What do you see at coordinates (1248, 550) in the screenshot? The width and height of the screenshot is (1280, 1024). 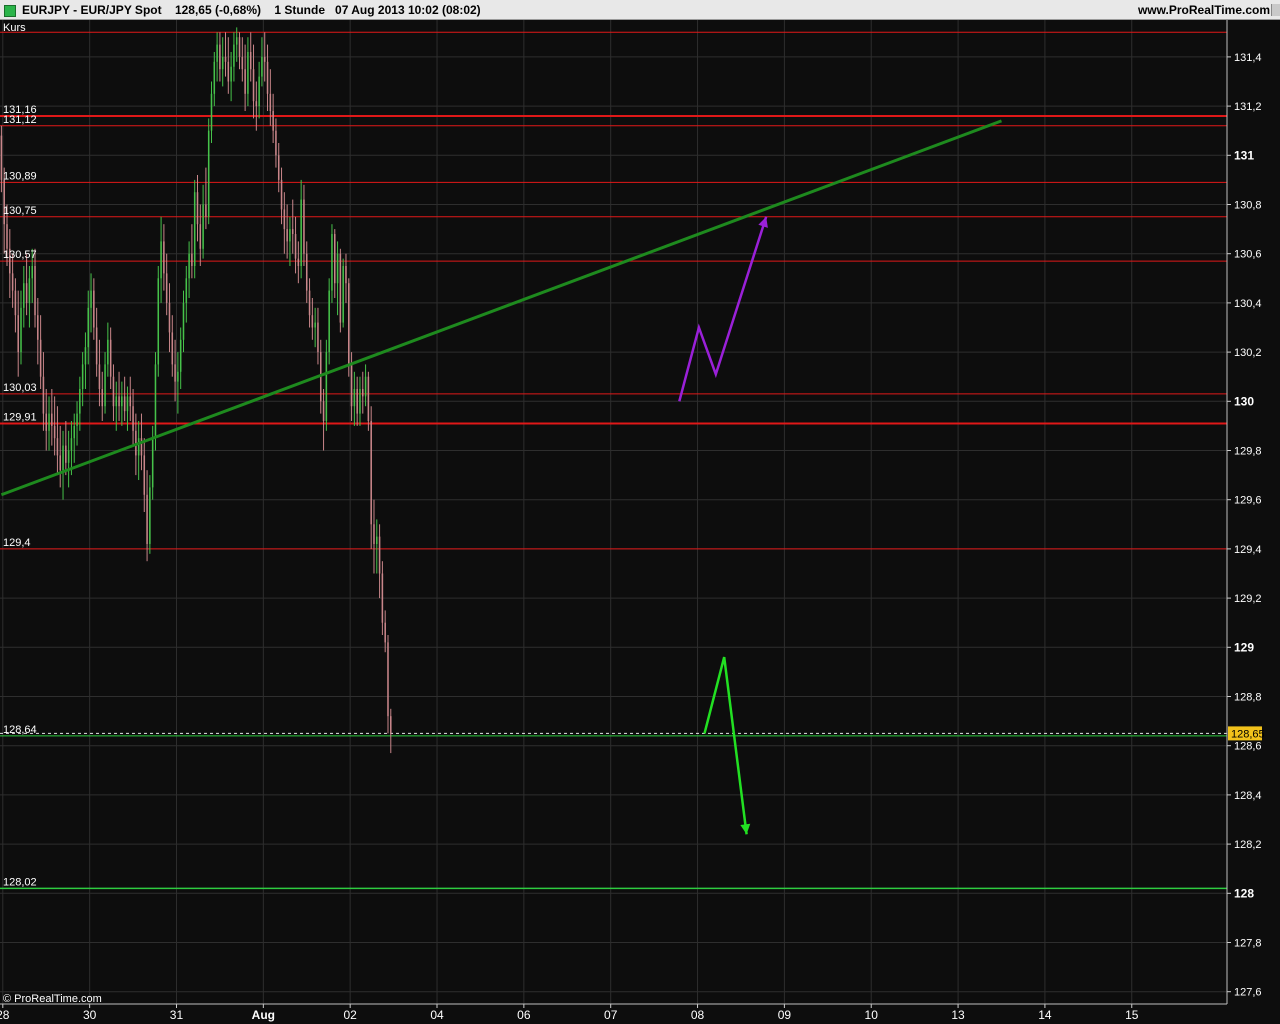 I see `y-tick-label: 129,4` at bounding box center [1248, 550].